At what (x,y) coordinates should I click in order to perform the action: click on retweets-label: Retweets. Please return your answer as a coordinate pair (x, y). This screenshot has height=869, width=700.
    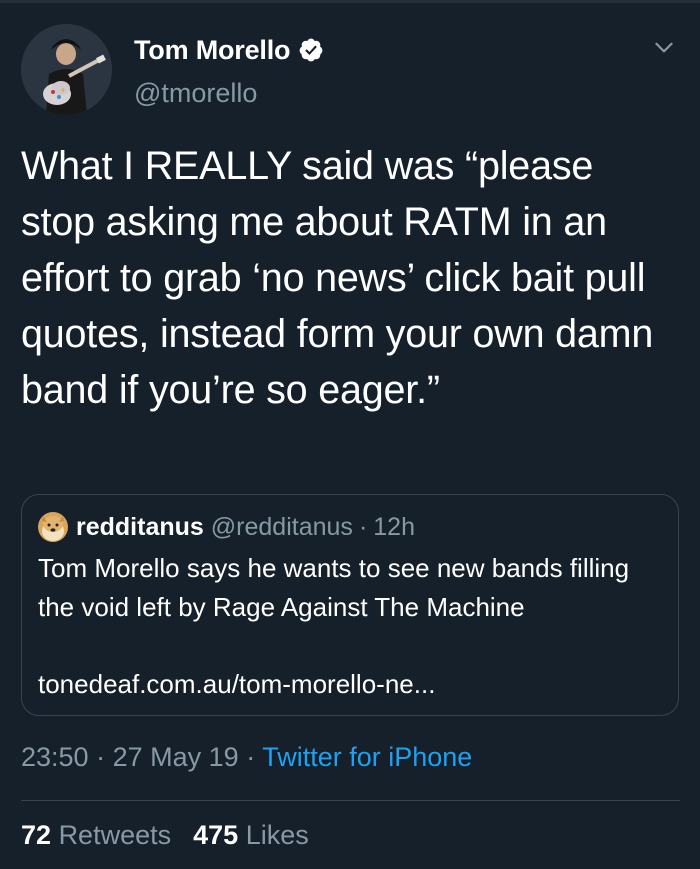
    Looking at the image, I should click on (115, 835).